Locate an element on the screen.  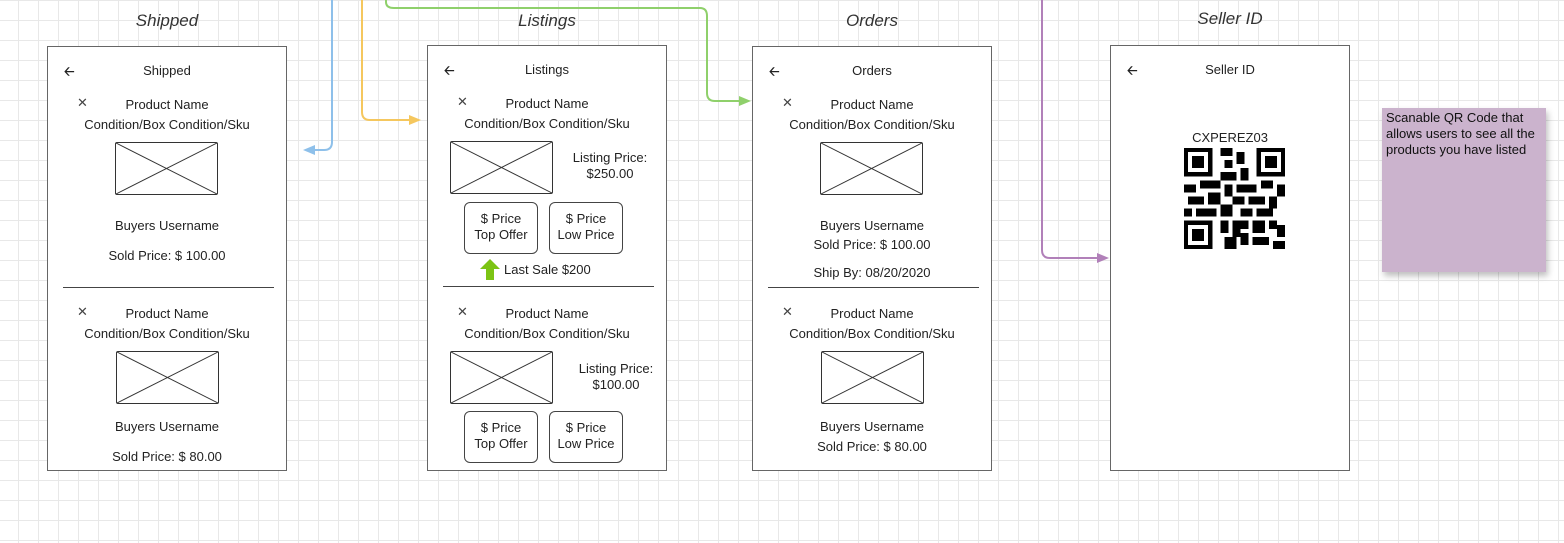
connector-blue is located at coordinates (320, 75).